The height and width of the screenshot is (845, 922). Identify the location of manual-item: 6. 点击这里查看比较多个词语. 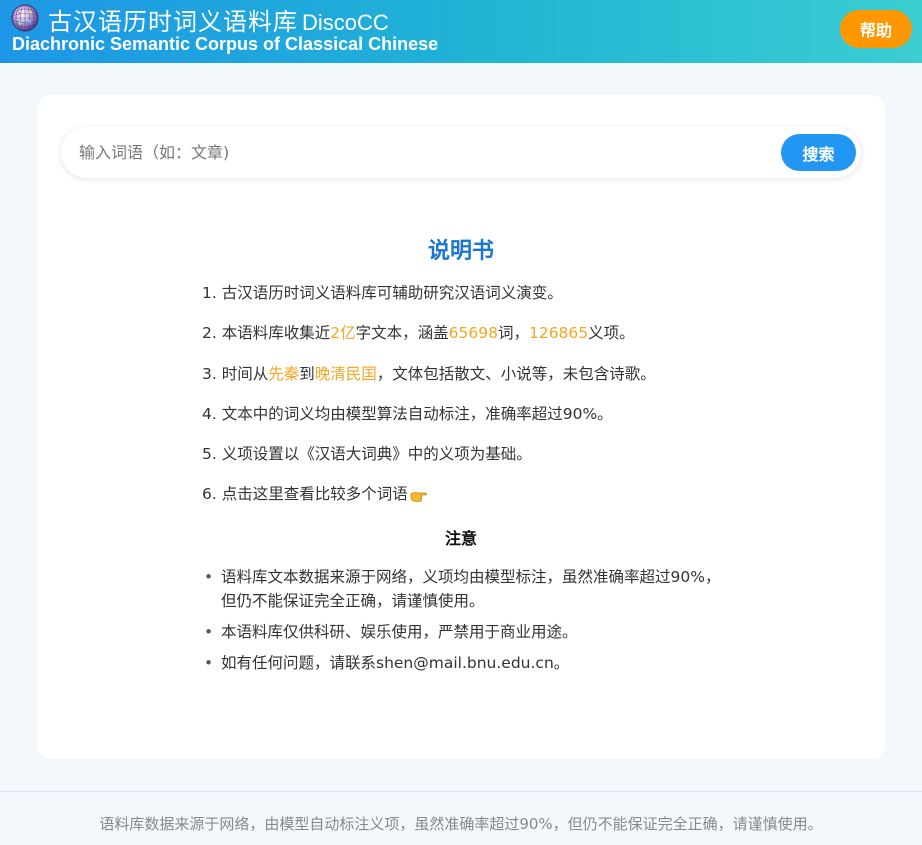
(482, 502).